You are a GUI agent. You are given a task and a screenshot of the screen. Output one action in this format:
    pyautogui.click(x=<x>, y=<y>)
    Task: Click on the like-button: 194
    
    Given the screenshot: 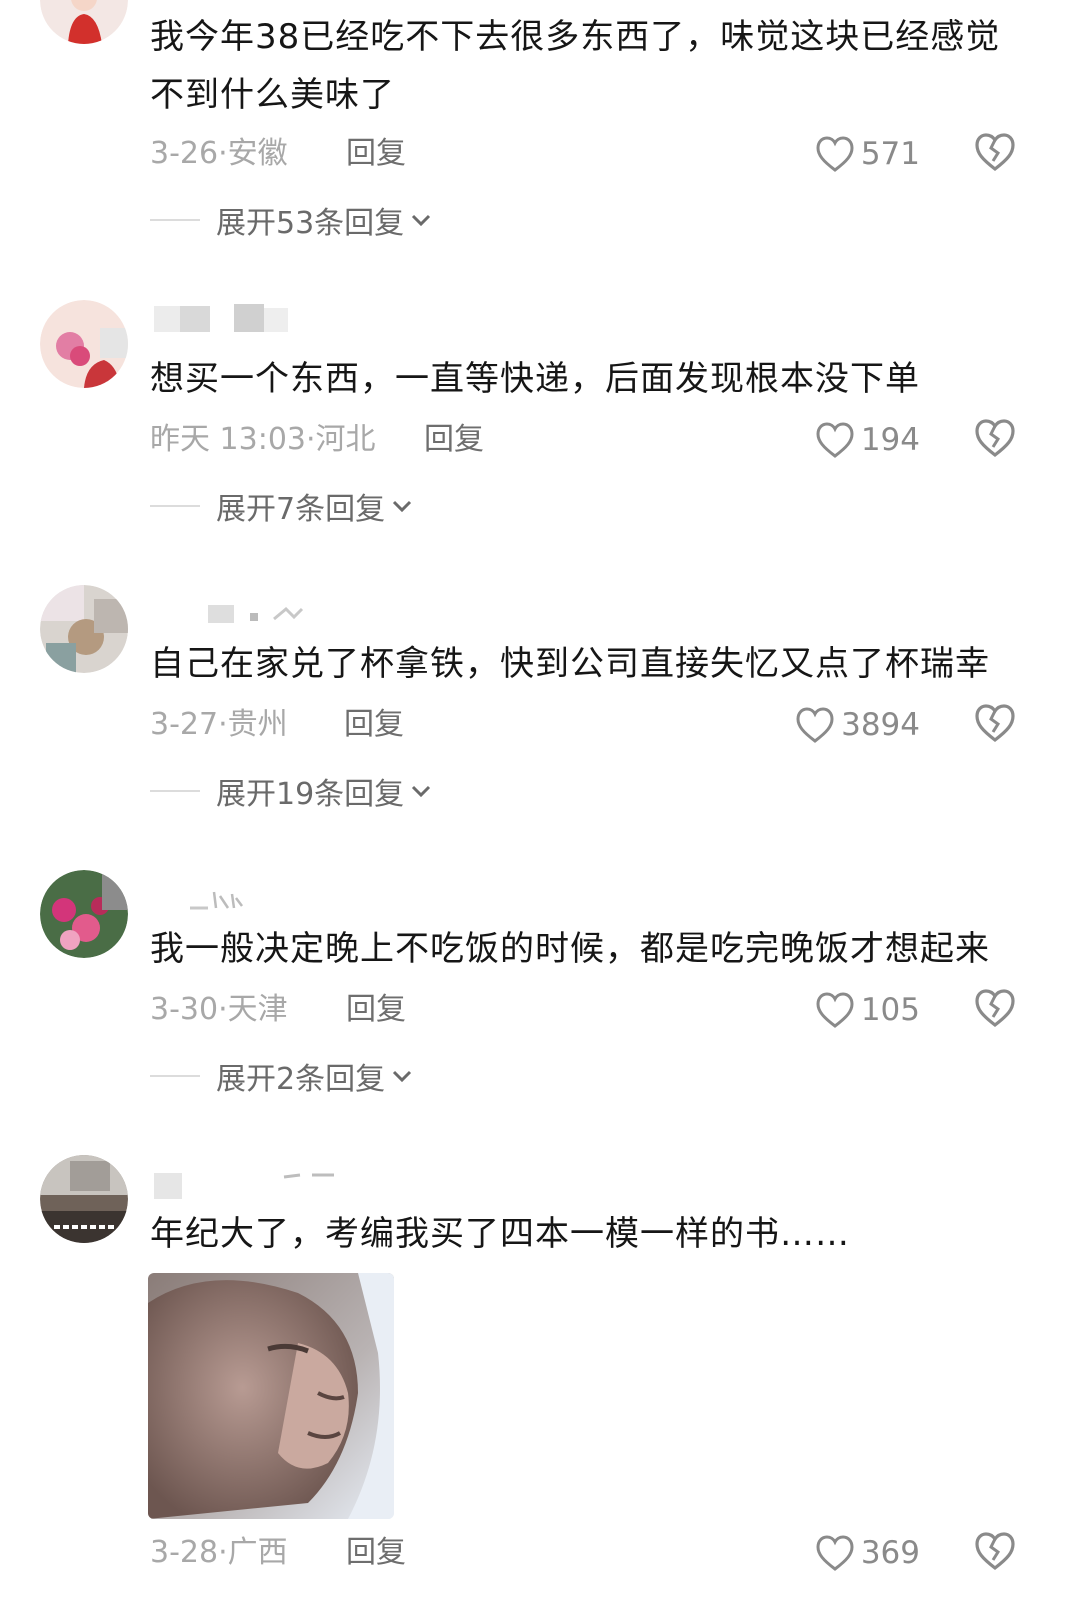 What is the action you would take?
    pyautogui.click(x=867, y=440)
    